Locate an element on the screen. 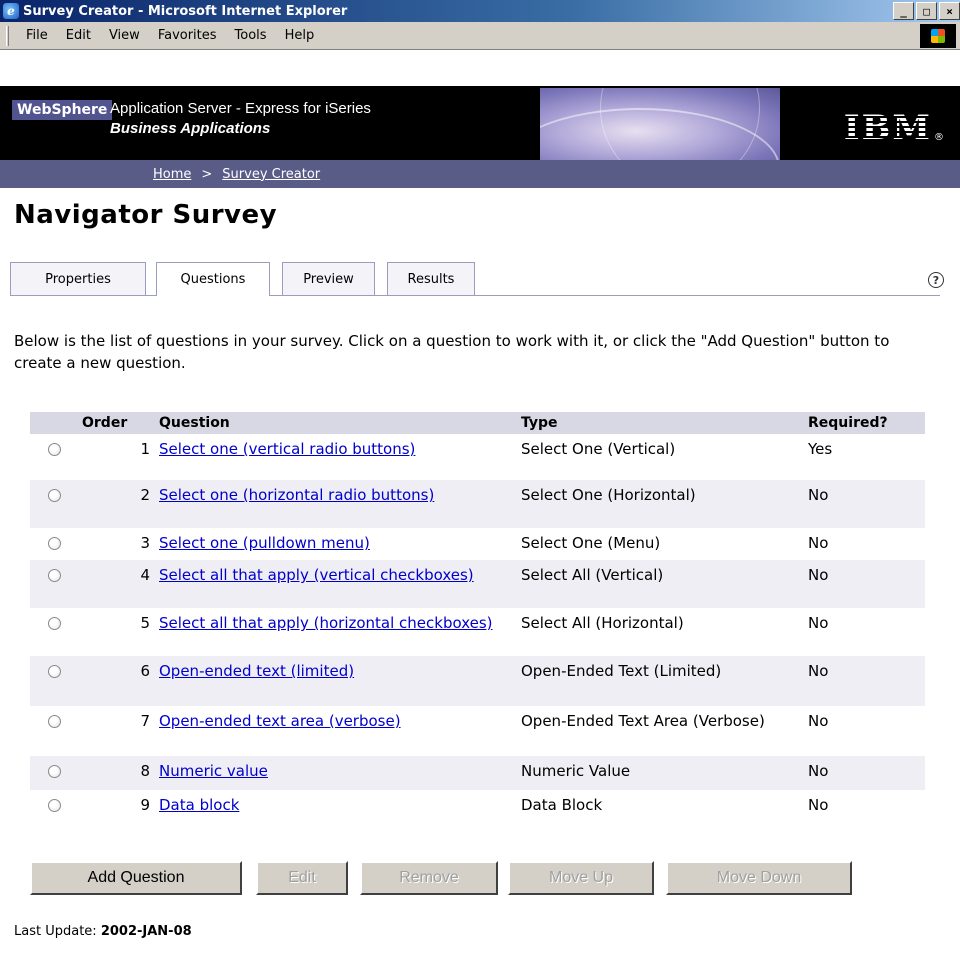 The width and height of the screenshot is (960, 956). row-type: Numeric Value is located at coordinates (576, 771).